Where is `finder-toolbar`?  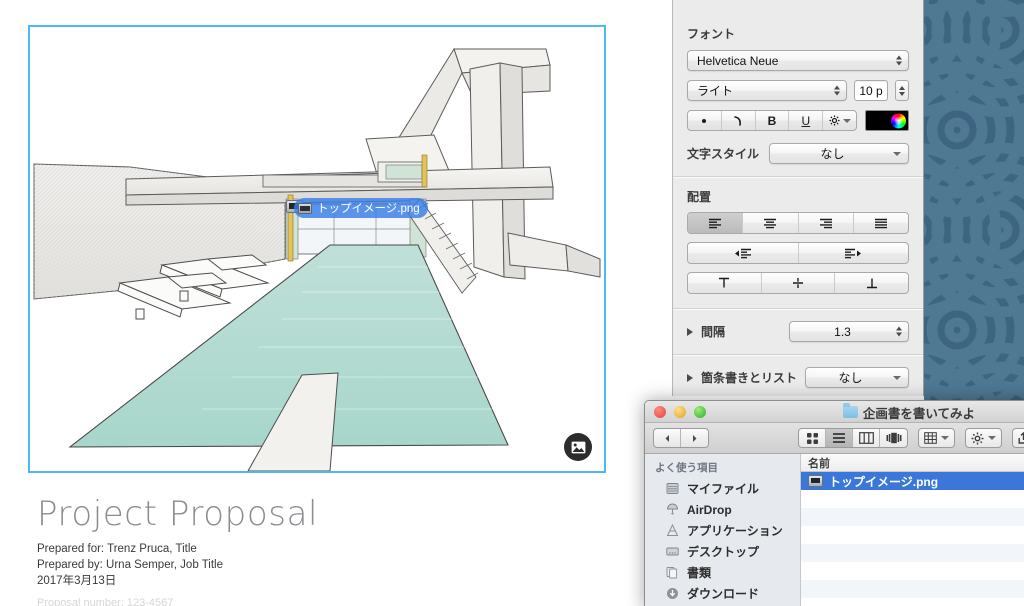 finder-toolbar is located at coordinates (834, 438).